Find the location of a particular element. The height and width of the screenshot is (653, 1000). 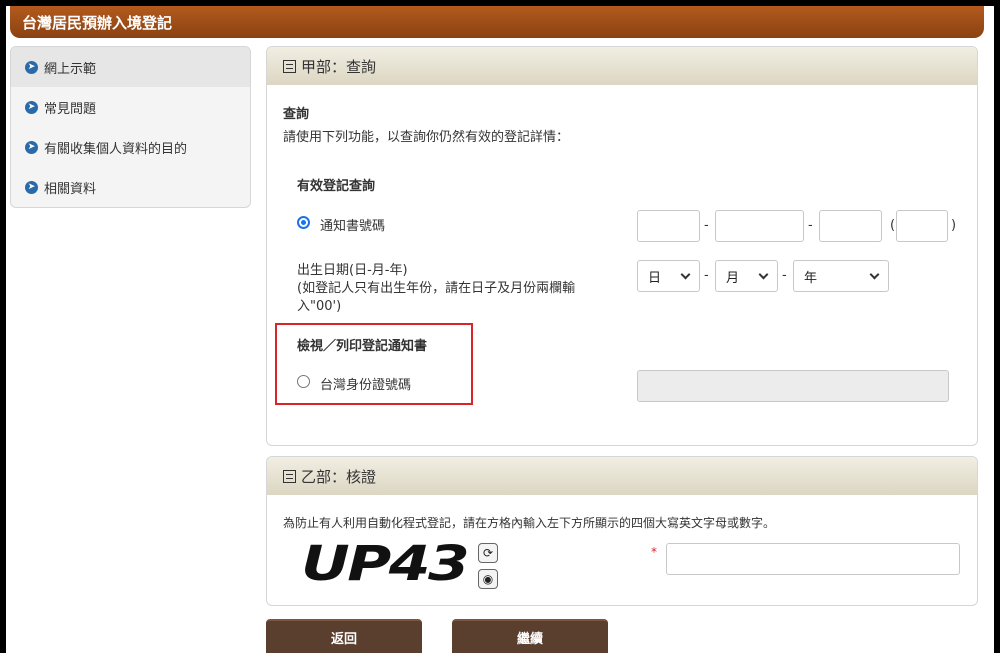

part-a-header: 甲部：查詢 is located at coordinates (622, 66).